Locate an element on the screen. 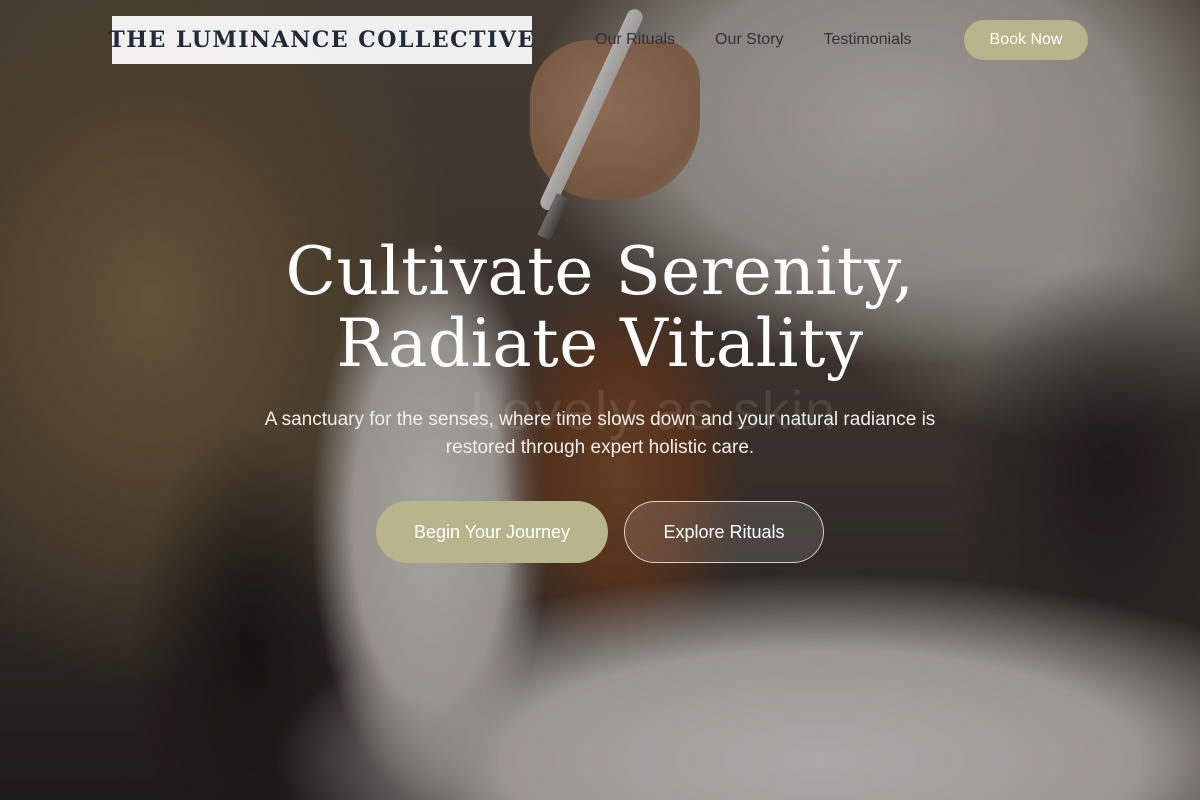 The image size is (1200, 800). brand-logo: THE LUMINANCE COLLECTIVE is located at coordinates (321, 40).